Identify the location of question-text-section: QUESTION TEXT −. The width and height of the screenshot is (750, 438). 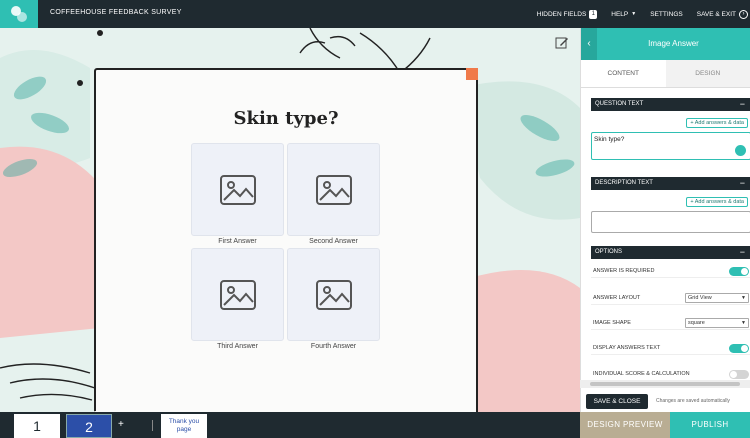
(670, 104).